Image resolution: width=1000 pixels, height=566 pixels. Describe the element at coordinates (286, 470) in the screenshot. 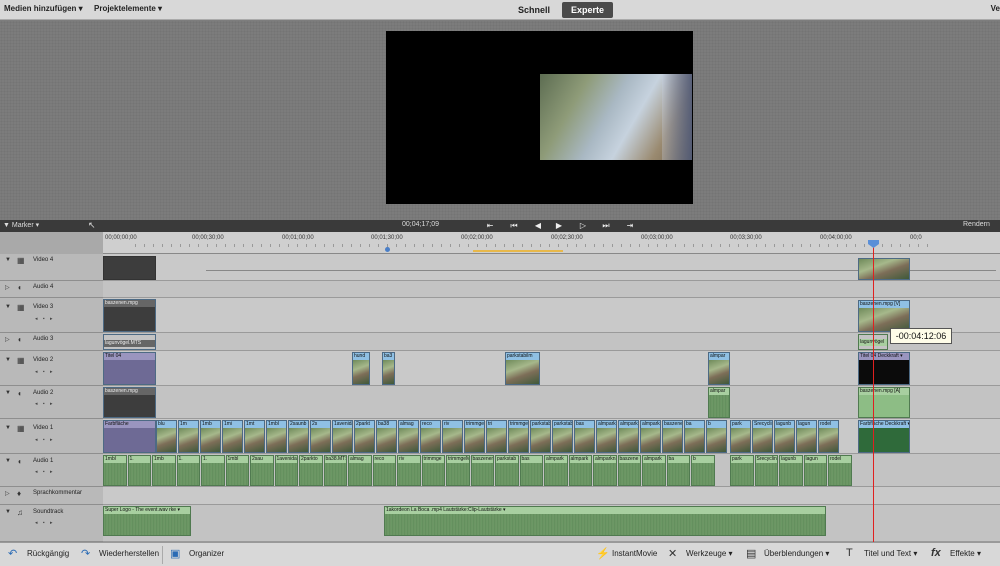

I see `audio1-clip: 1avenida` at that location.